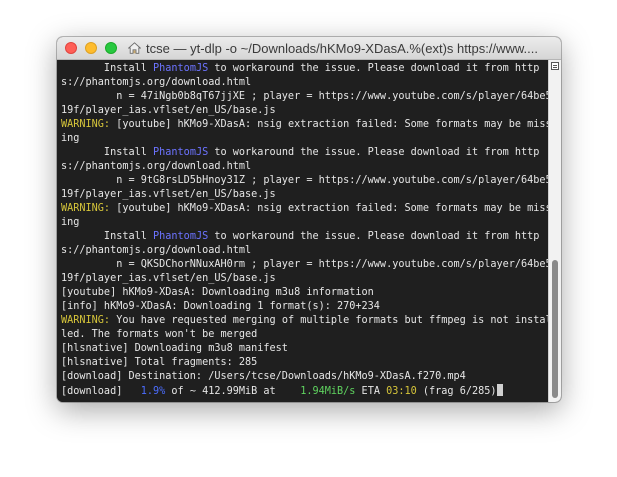 The width and height of the screenshot is (617, 477). Describe the element at coordinates (499, 390) in the screenshot. I see `text-cursor` at that location.